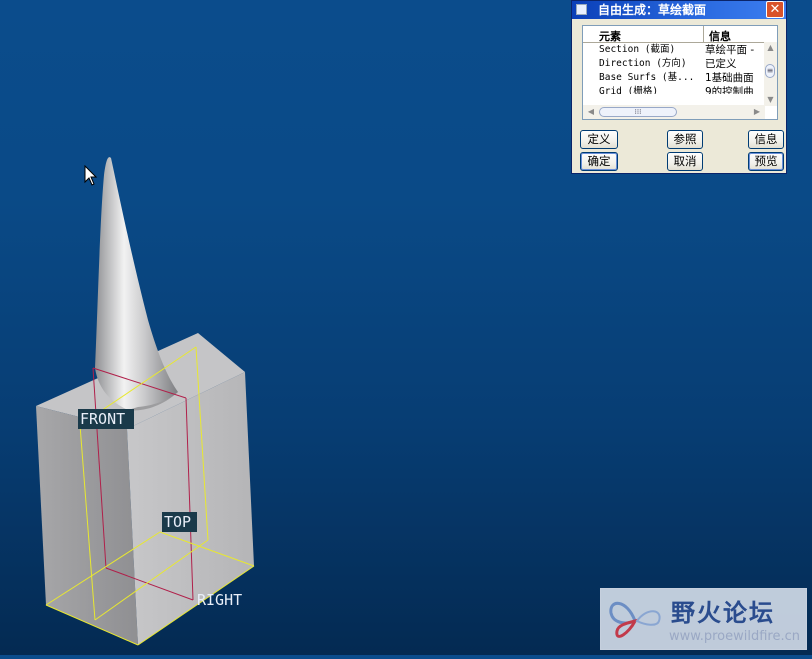  Describe the element at coordinates (652, 10) in the screenshot. I see `dialog-title: 自由生成：草绘截面` at that location.